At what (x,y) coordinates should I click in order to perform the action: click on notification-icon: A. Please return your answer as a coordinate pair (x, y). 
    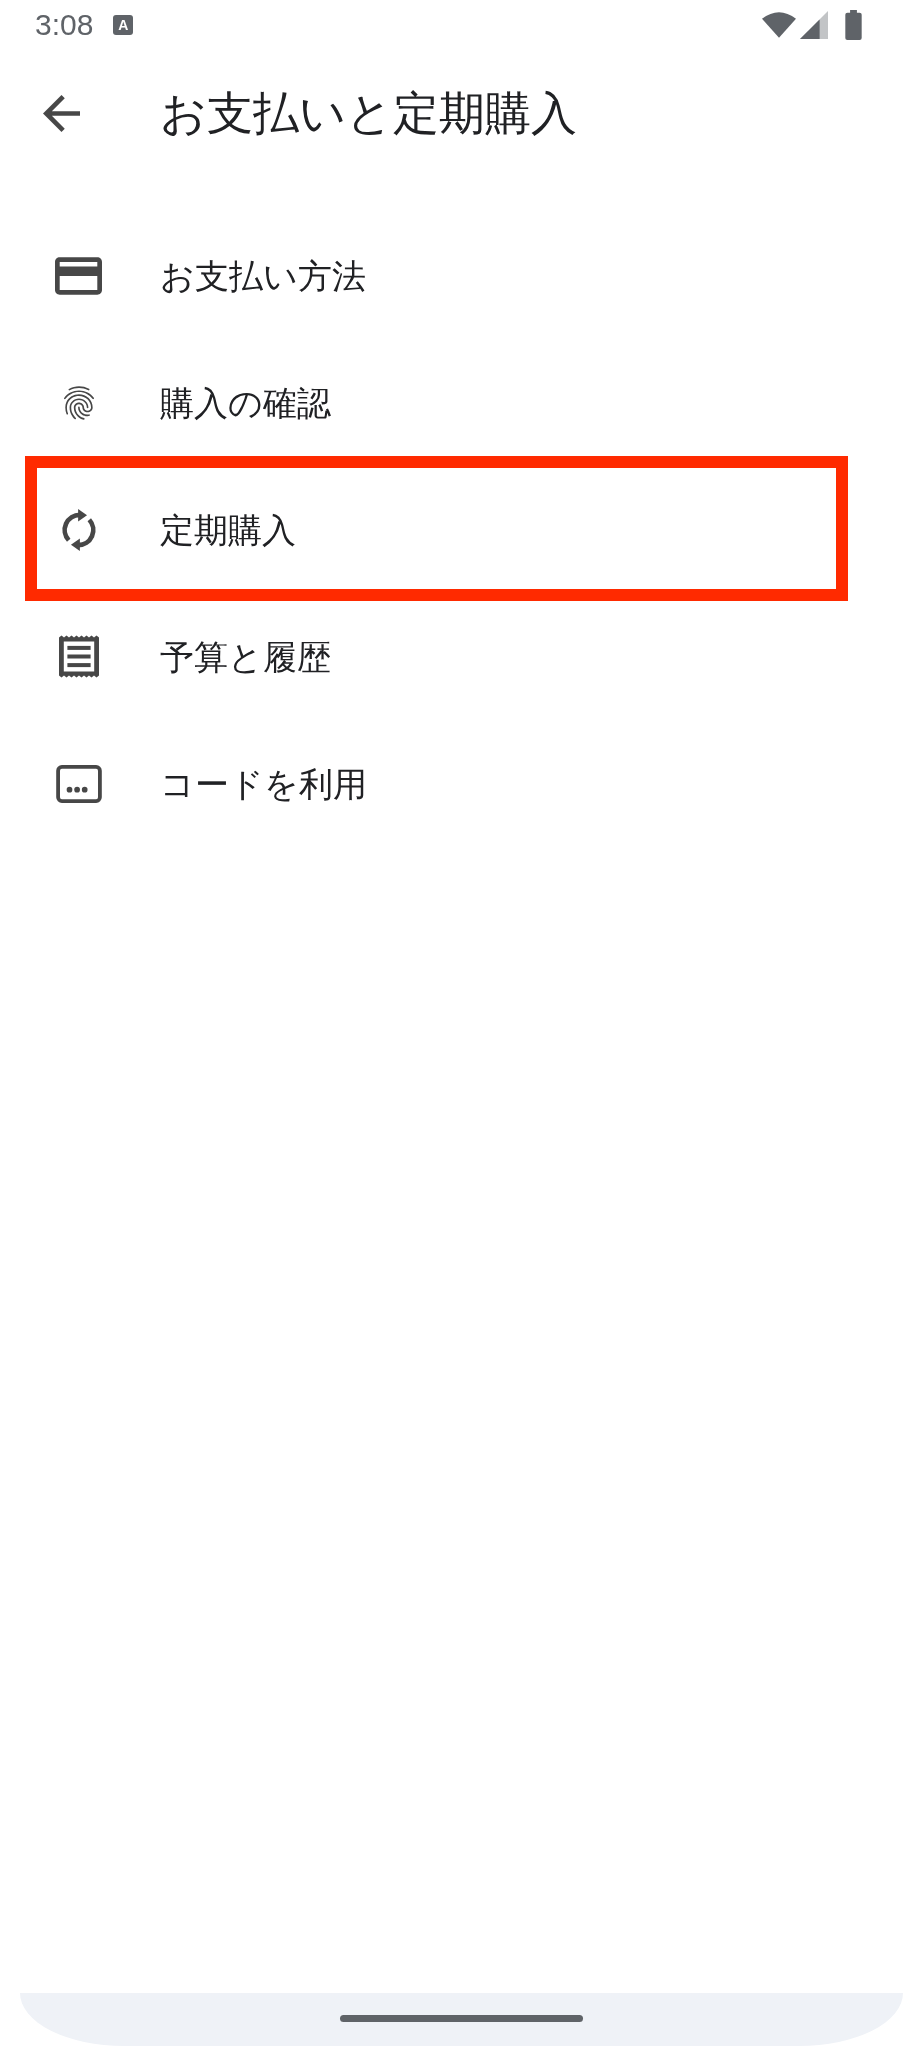
    Looking at the image, I should click on (123, 25).